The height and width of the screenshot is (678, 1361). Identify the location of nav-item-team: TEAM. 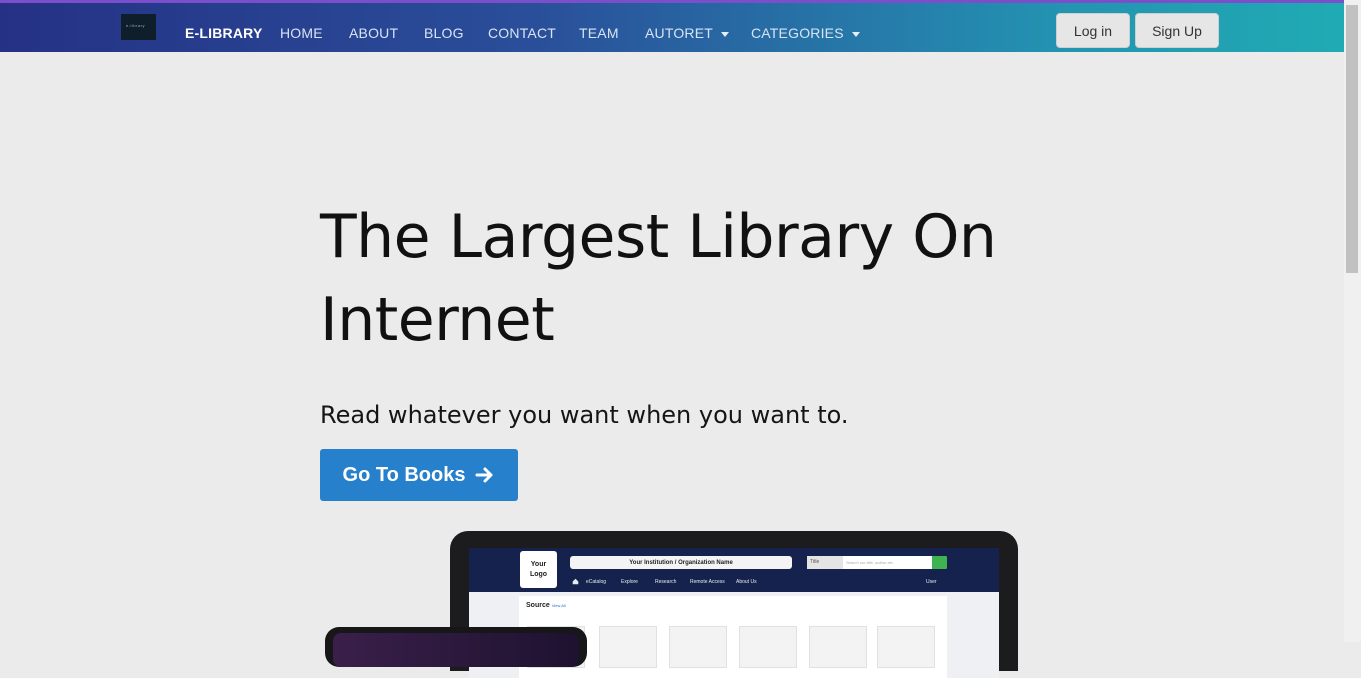
(599, 33).